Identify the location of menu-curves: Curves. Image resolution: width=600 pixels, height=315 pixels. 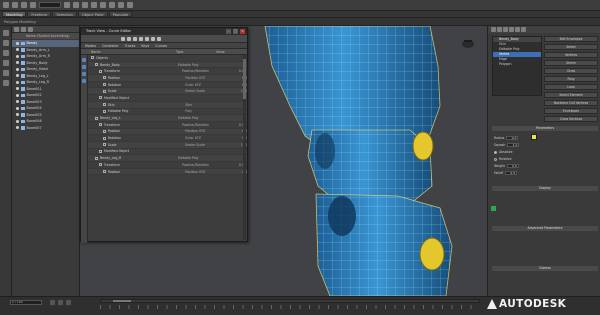
(161, 45).